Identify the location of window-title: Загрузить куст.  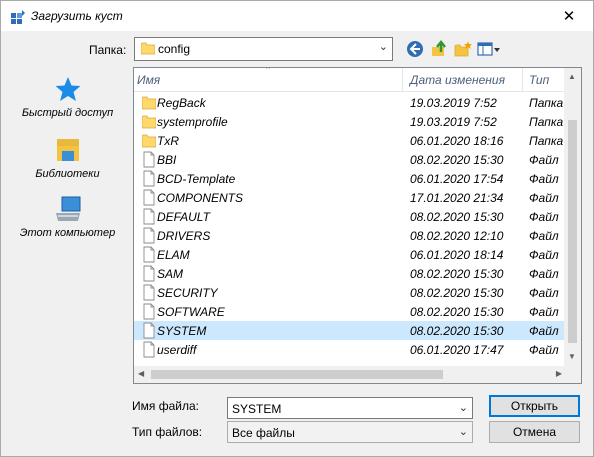
(77, 16).